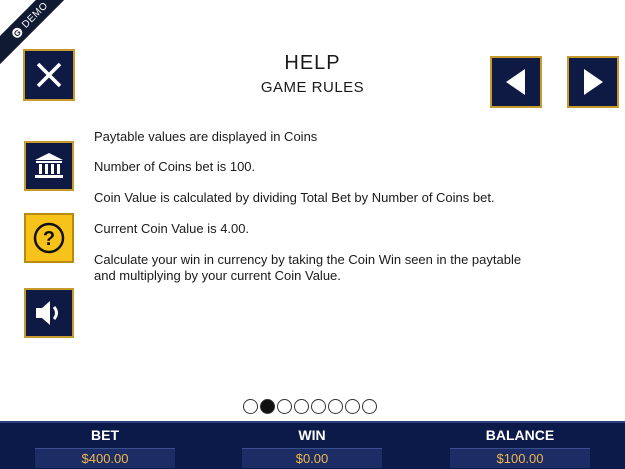  I want to click on bet-label: BET, so click(105, 435).